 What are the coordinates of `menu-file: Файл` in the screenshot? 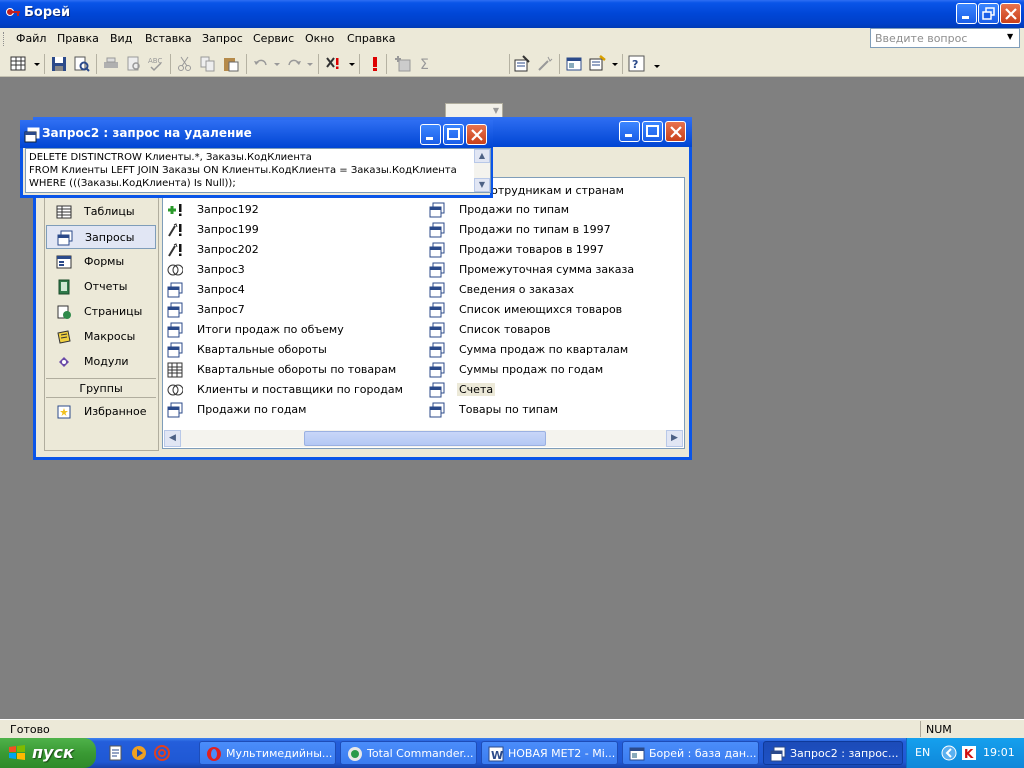 It's located at (31, 38).